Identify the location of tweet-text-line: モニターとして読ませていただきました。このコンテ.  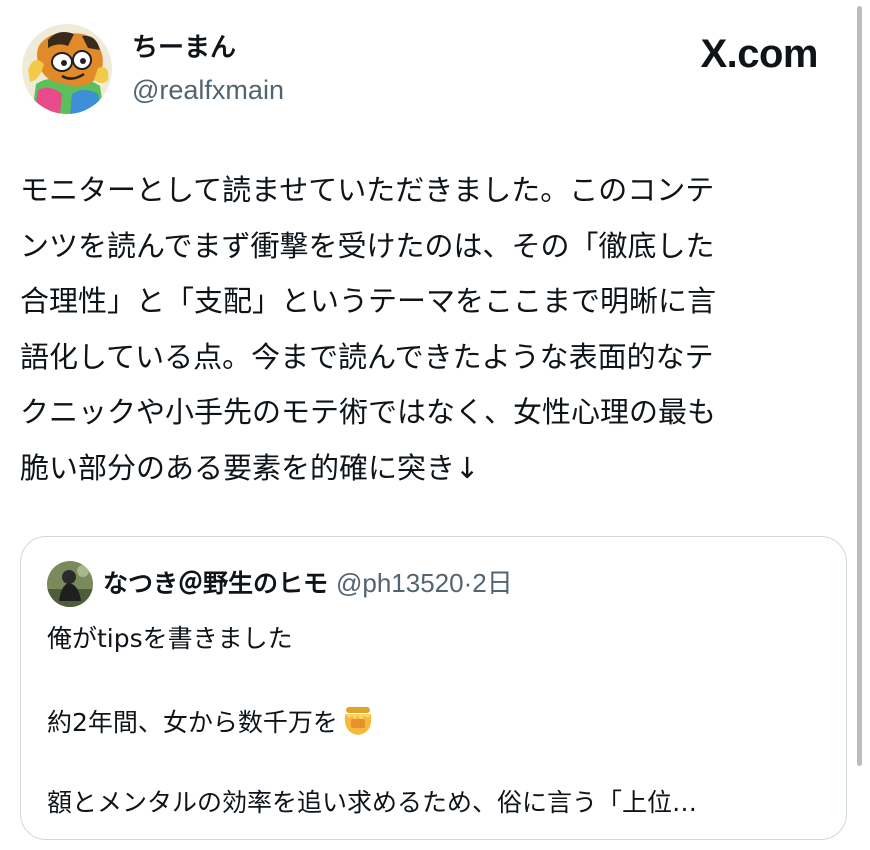
(367, 190).